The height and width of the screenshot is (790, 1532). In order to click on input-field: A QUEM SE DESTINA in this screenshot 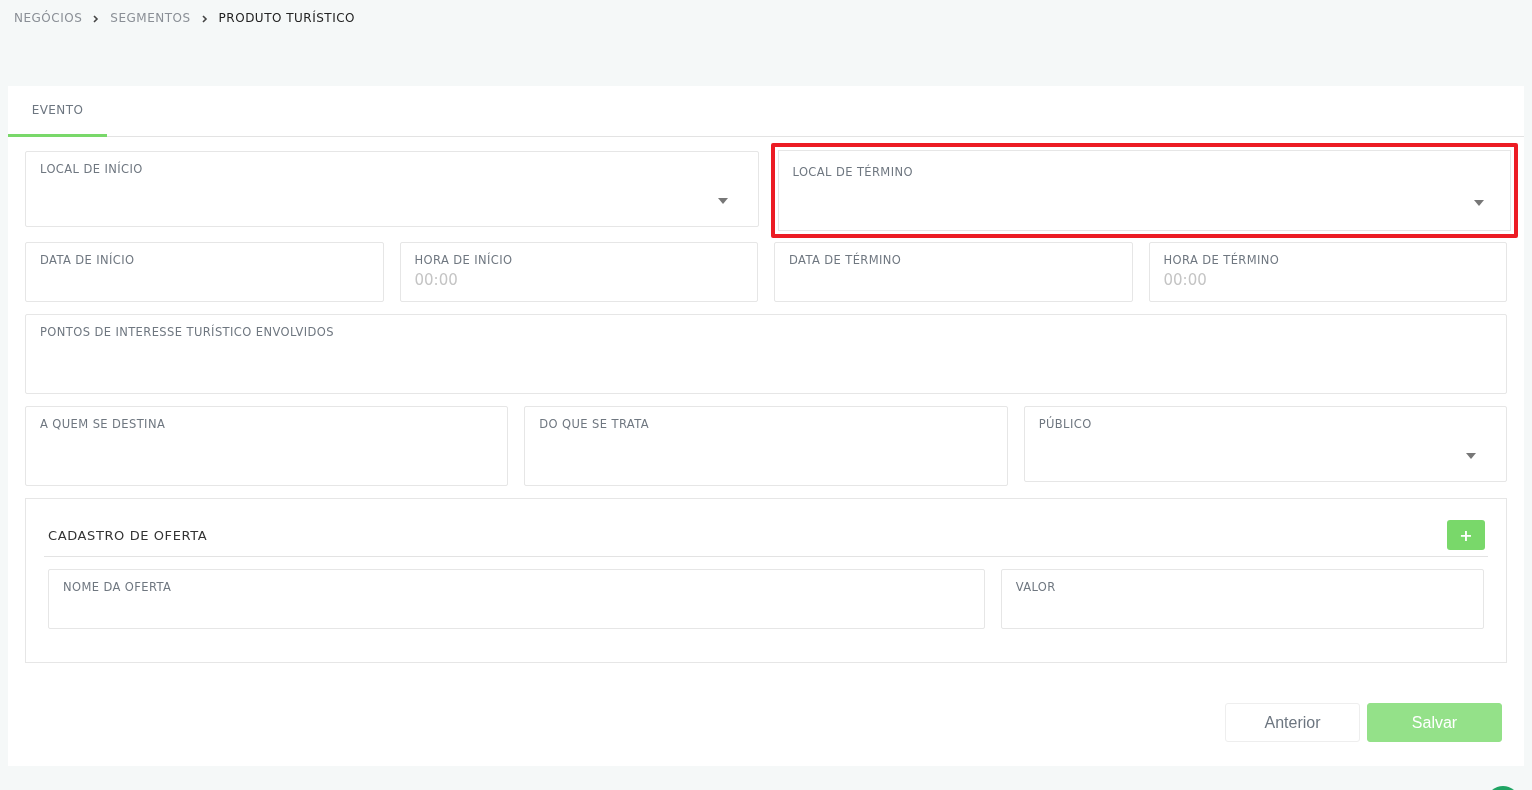, I will do `click(267, 446)`.